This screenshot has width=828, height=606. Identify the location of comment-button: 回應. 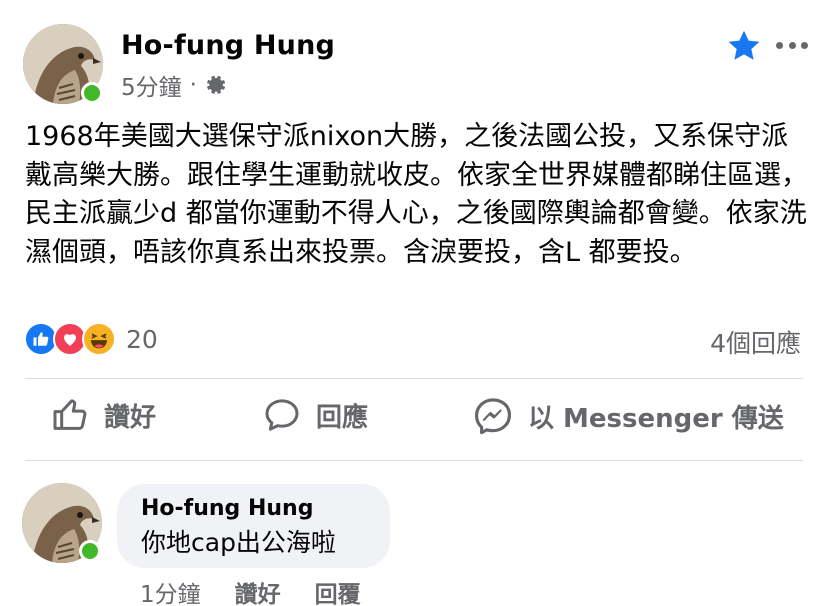
(315, 415).